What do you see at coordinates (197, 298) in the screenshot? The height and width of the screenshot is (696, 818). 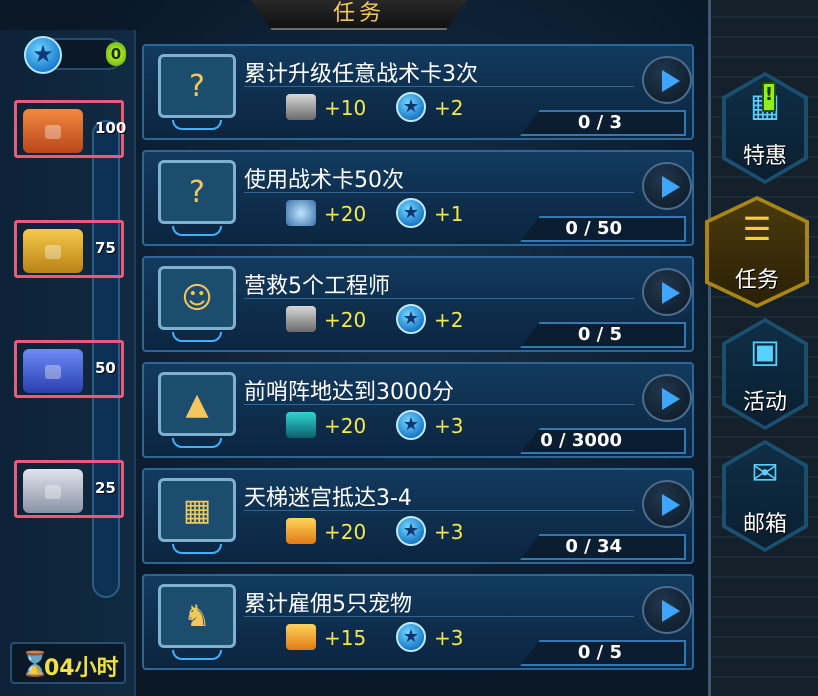 I see `engineer-portrait-icon: ☺` at bounding box center [197, 298].